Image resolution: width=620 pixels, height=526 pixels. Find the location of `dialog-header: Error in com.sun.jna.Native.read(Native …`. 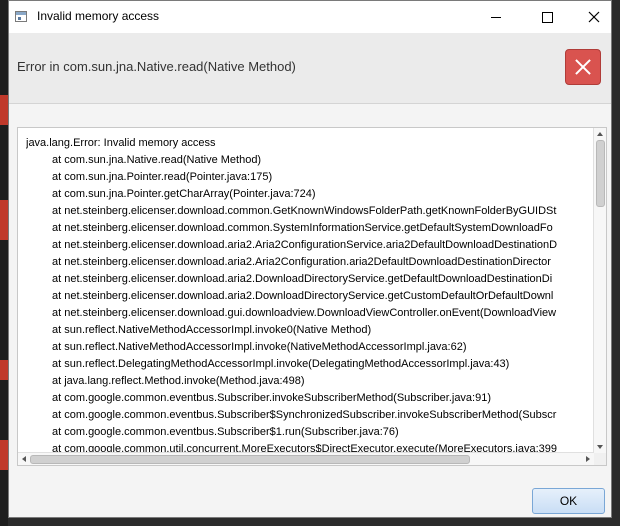

dialog-header: Error in com.sun.jna.Native.read(Native … is located at coordinates (310, 68).